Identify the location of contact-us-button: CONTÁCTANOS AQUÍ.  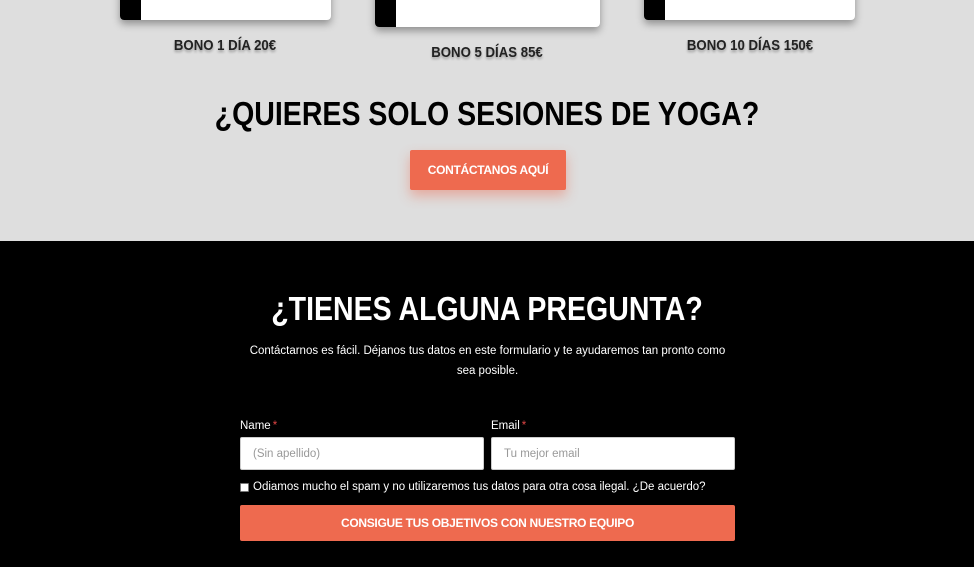
(488, 170).